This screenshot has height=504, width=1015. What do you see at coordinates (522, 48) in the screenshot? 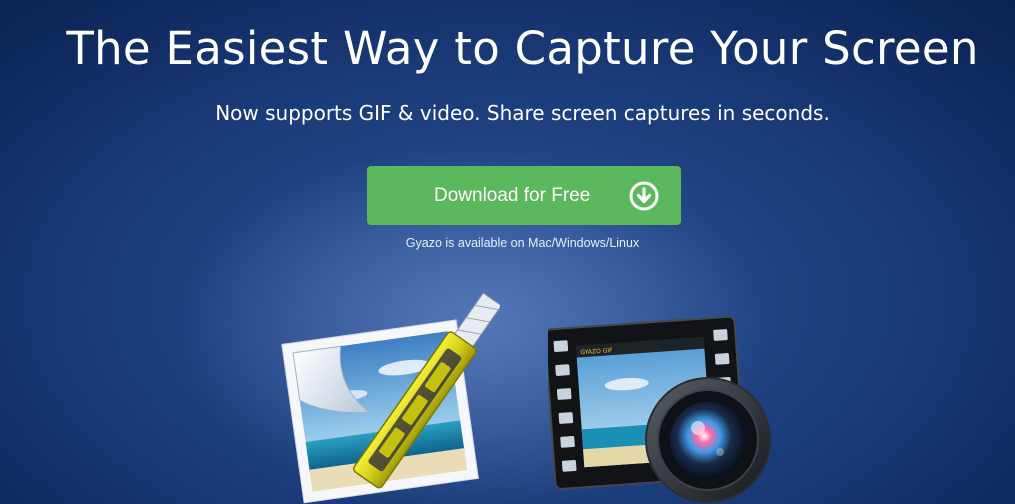
I see `page-headline: The Easiest Way to Capture Your Screen` at bounding box center [522, 48].